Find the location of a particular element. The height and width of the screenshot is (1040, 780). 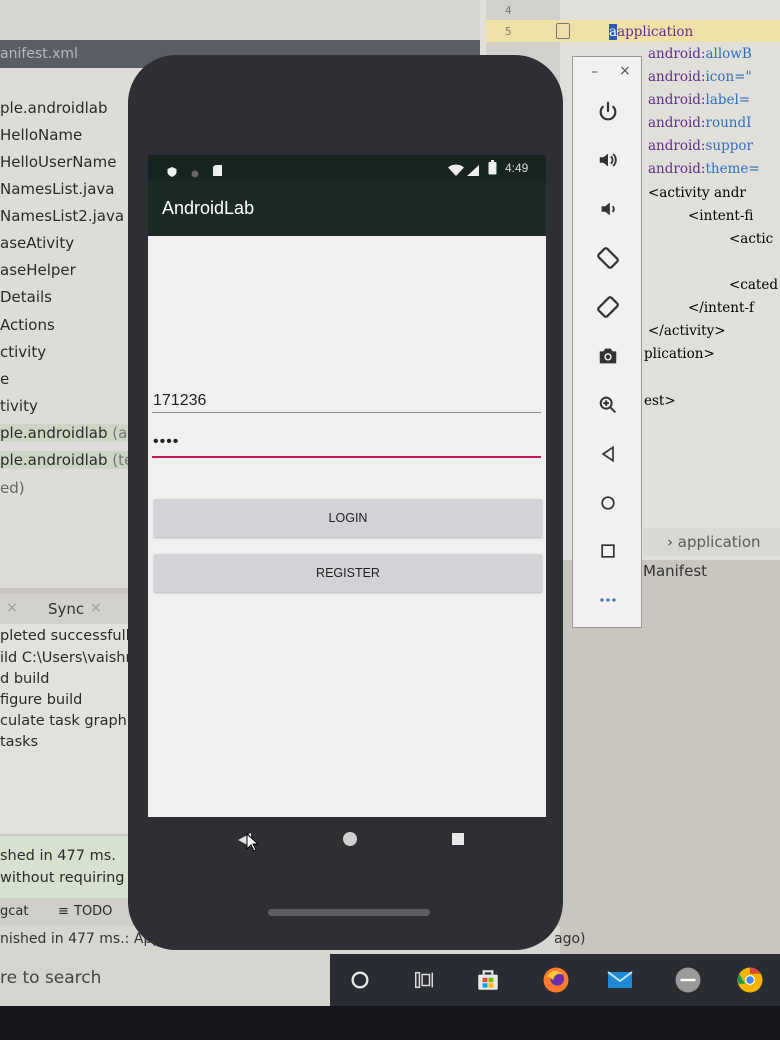

chrome-icon is located at coordinates (750, 980).